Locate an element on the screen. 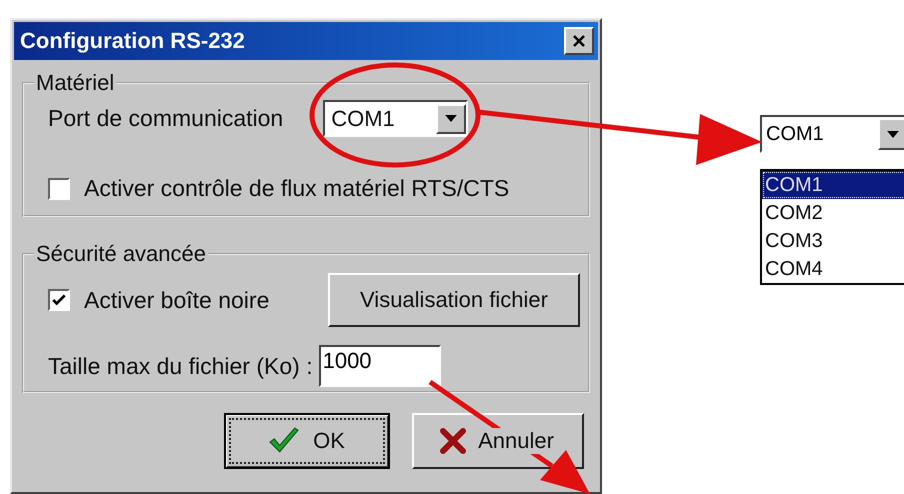  ok-button: OK is located at coordinates (307, 441).